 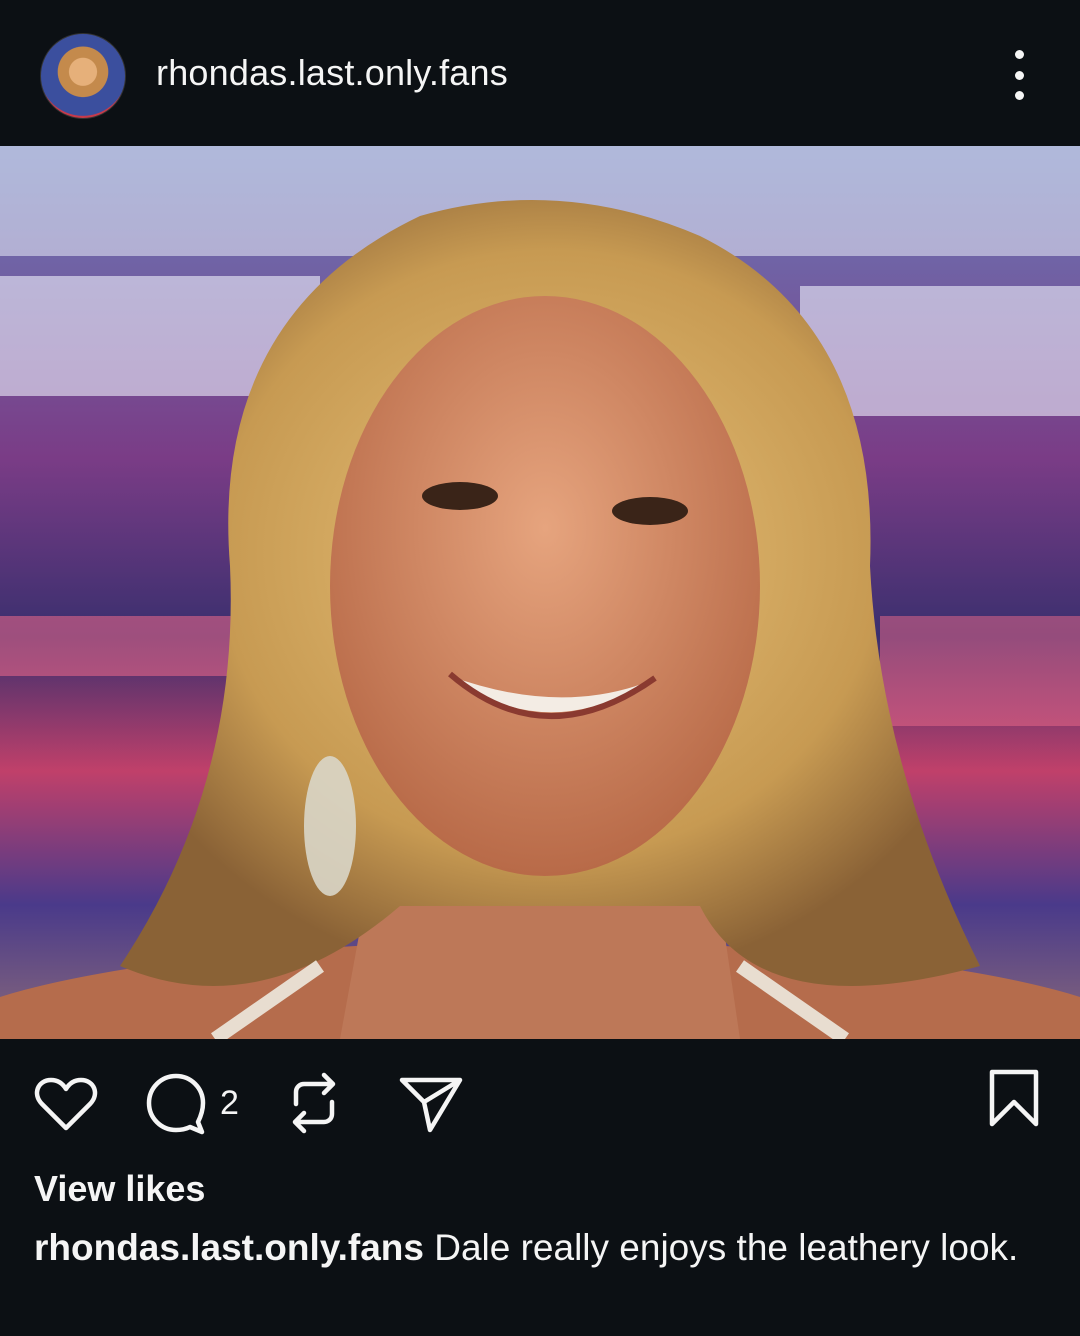 I want to click on post-actions, so click(x=540, y=1105).